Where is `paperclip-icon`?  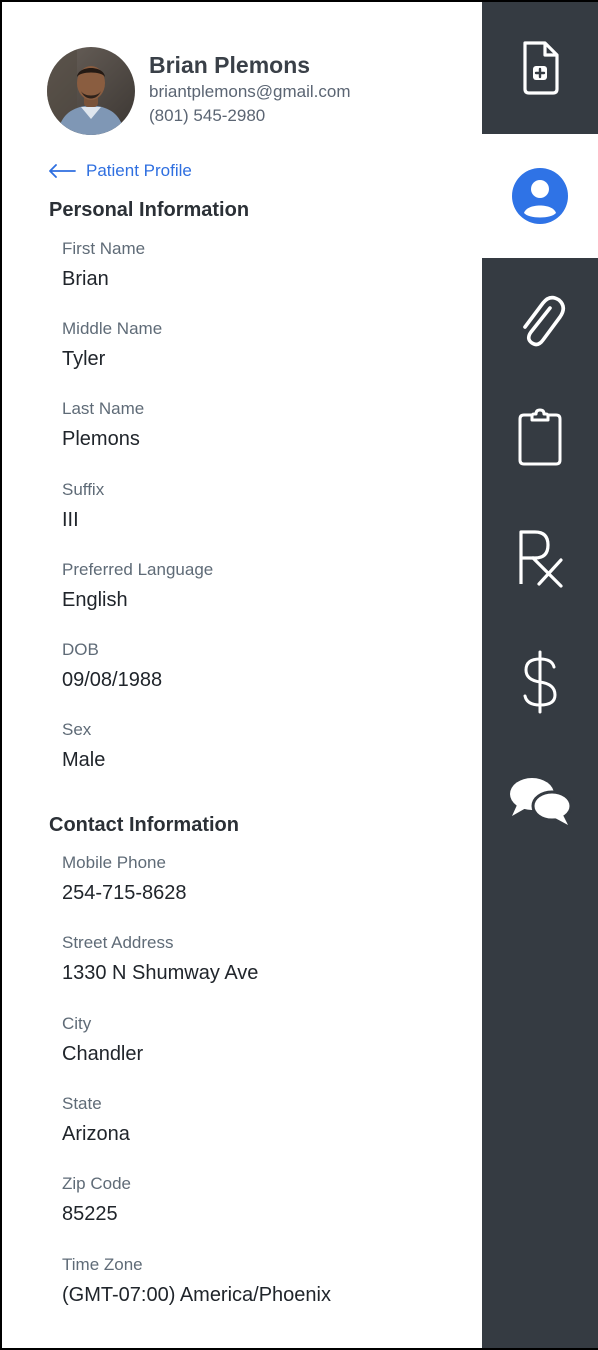
paperclip-icon is located at coordinates (544, 321).